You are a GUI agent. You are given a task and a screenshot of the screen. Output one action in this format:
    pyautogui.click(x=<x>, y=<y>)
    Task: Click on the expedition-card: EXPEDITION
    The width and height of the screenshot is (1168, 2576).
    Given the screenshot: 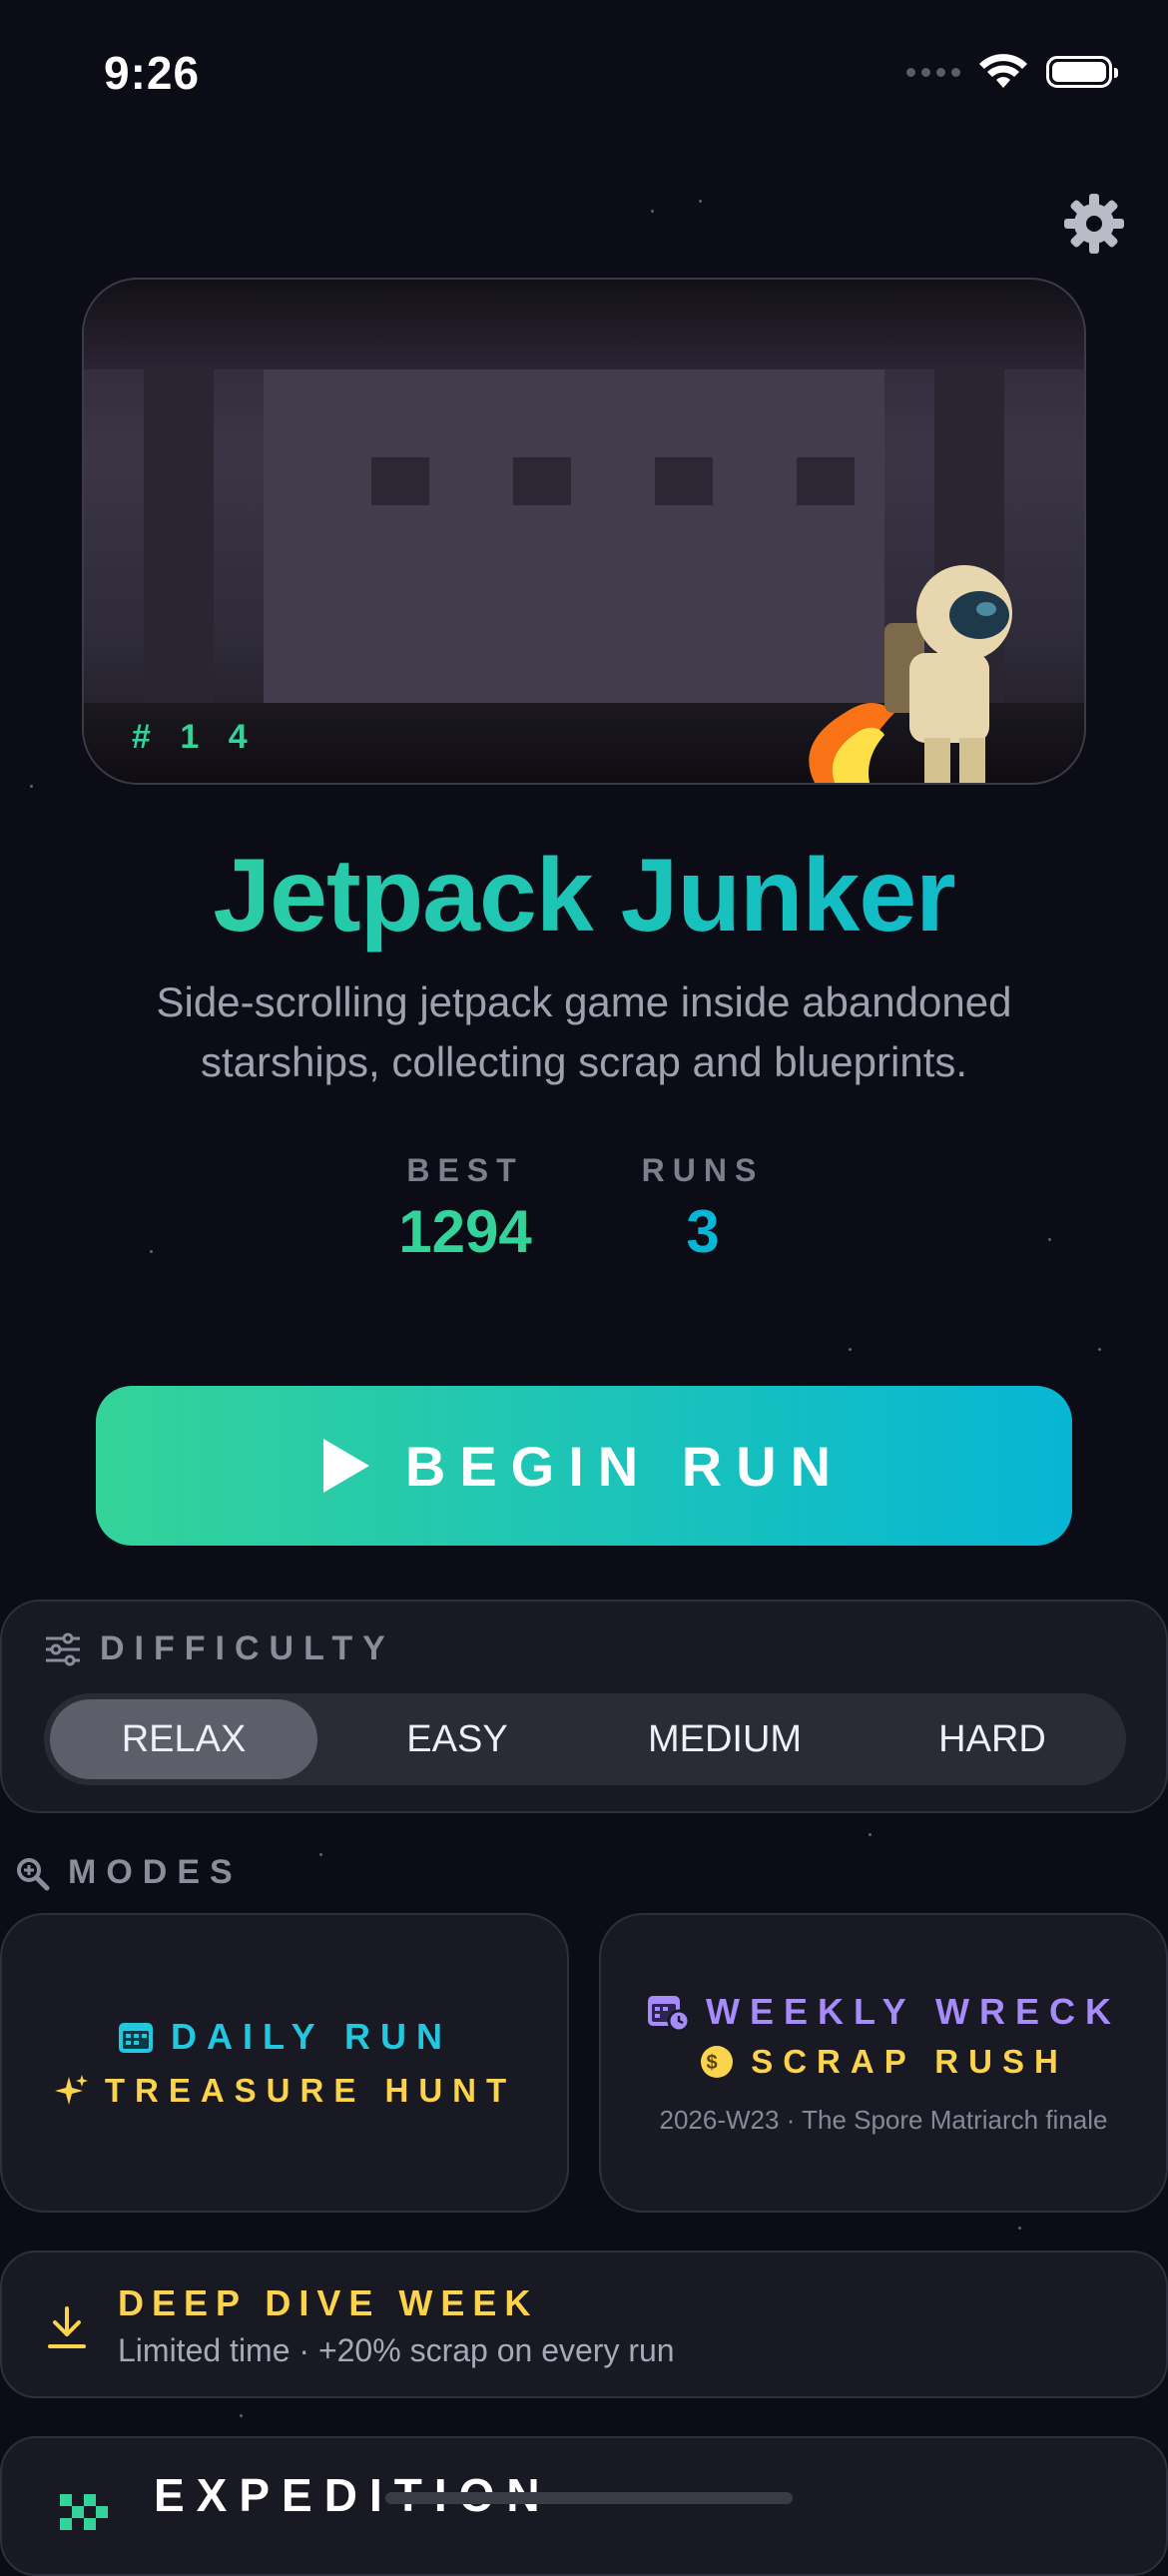 What is the action you would take?
    pyautogui.click(x=584, y=2506)
    